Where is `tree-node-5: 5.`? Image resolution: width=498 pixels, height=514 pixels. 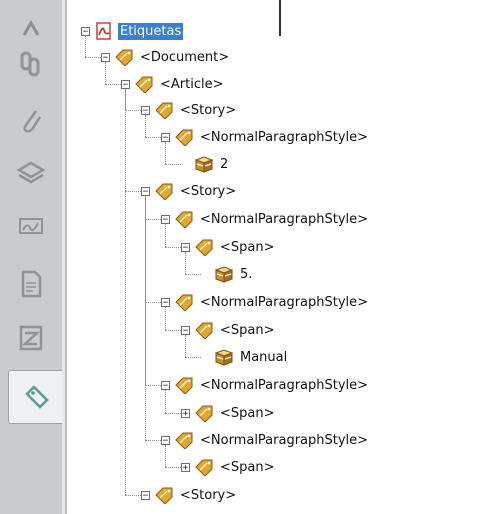 tree-node-5: 5. is located at coordinates (227, 274).